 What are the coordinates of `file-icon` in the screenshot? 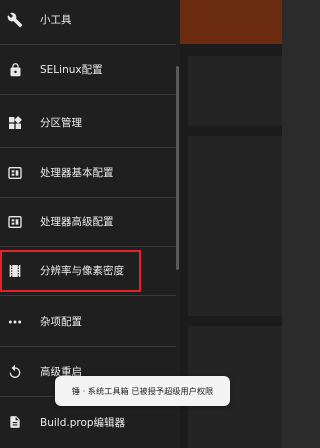 It's located at (15, 422).